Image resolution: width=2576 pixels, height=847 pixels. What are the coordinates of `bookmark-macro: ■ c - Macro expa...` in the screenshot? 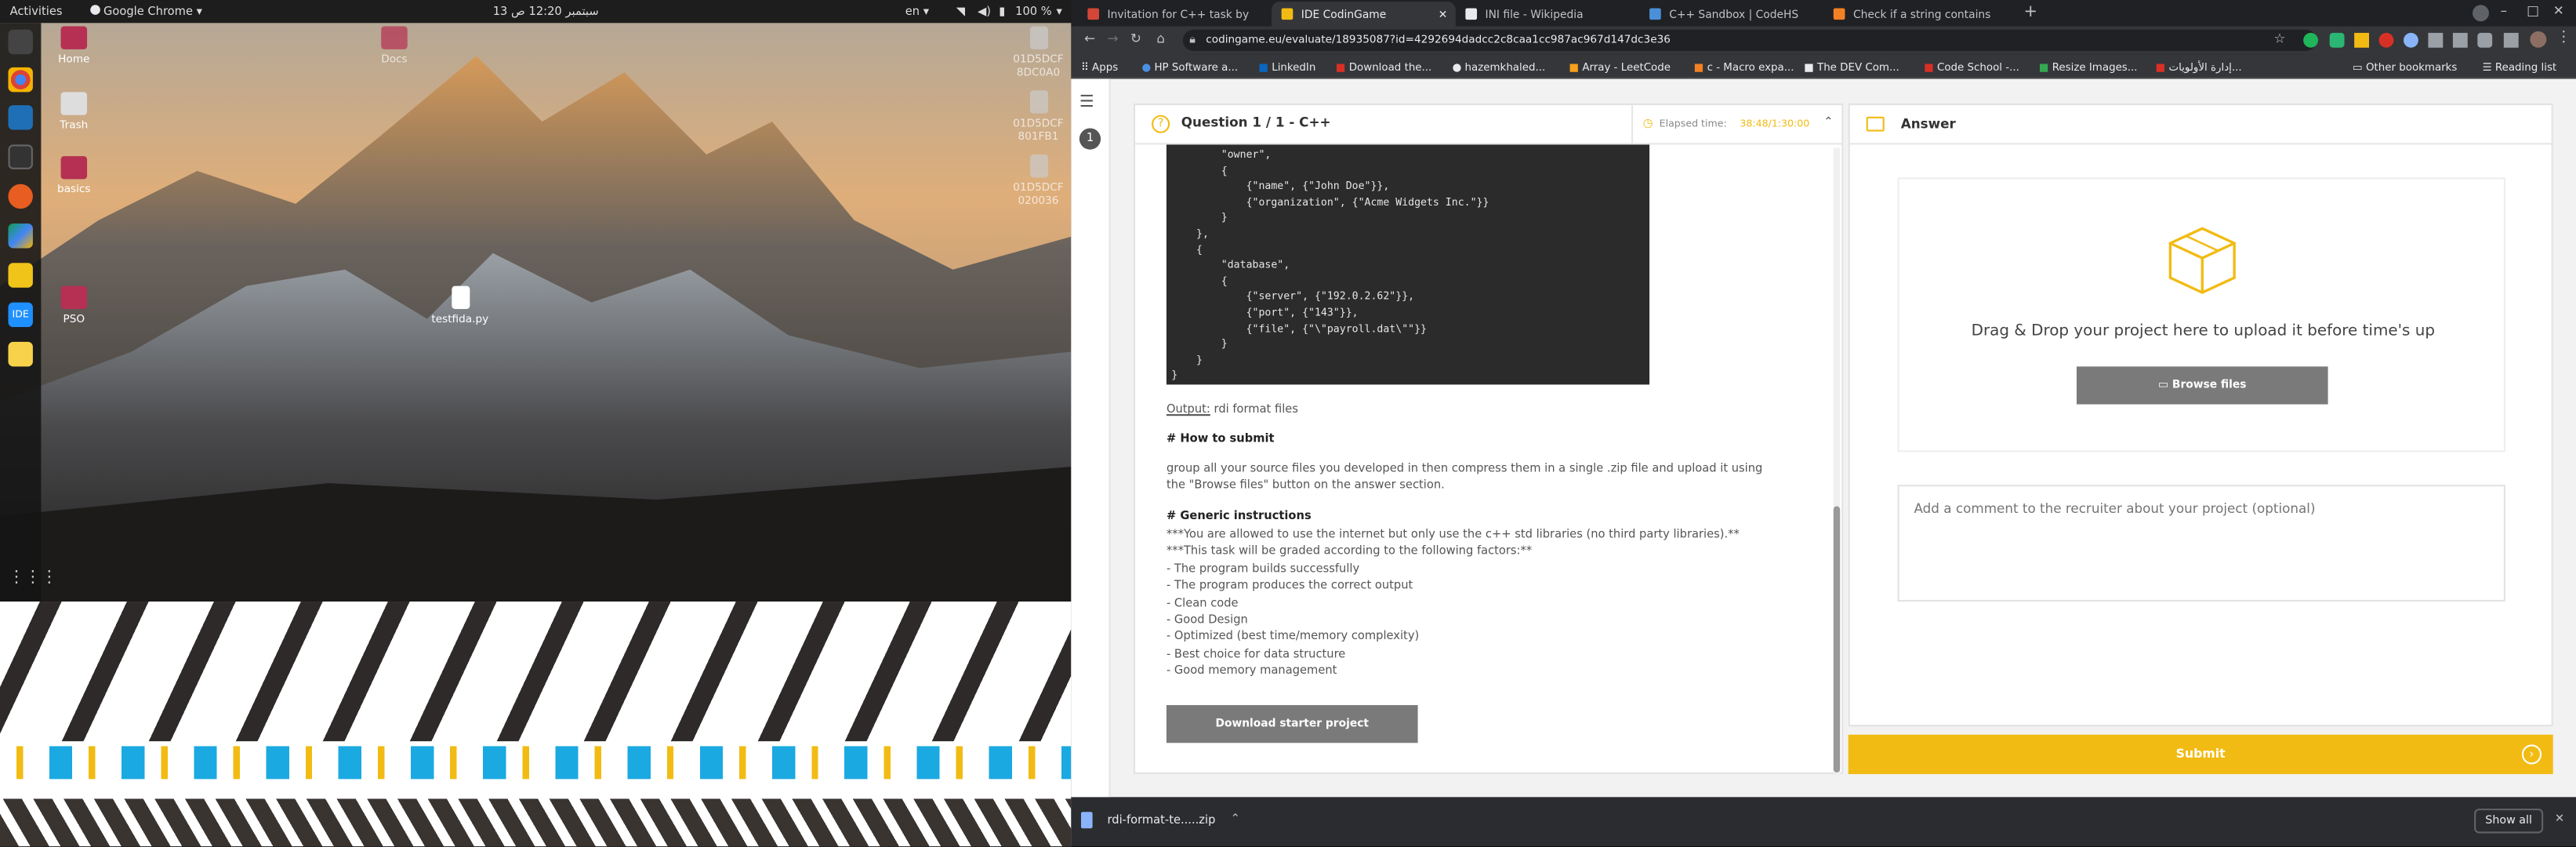 It's located at (1744, 68).